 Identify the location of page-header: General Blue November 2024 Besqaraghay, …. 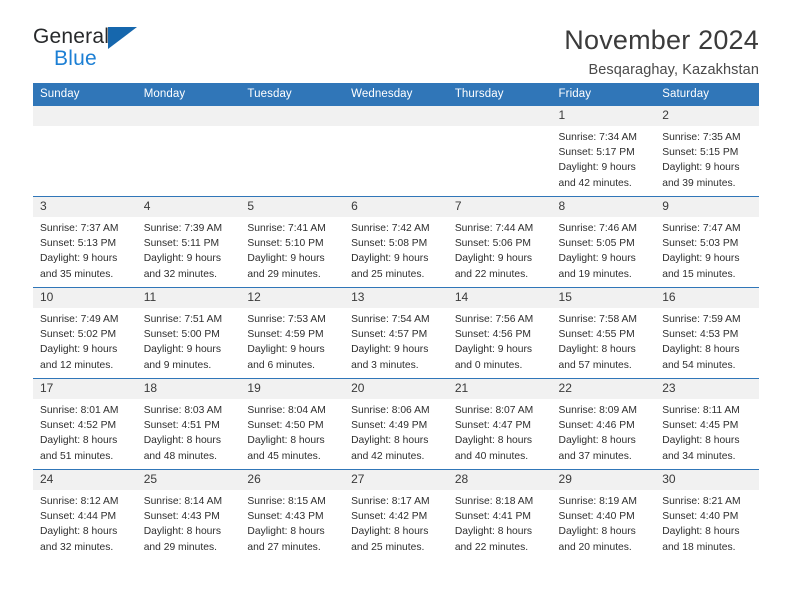
(396, 39).